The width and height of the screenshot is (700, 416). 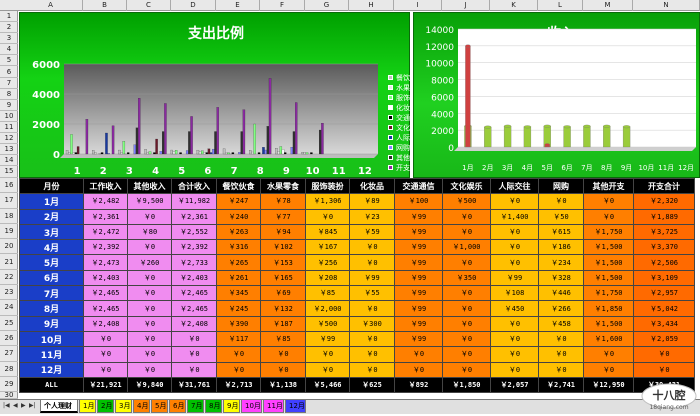 I want to click on total-cell: ￥2,741, so click(x=561, y=384).